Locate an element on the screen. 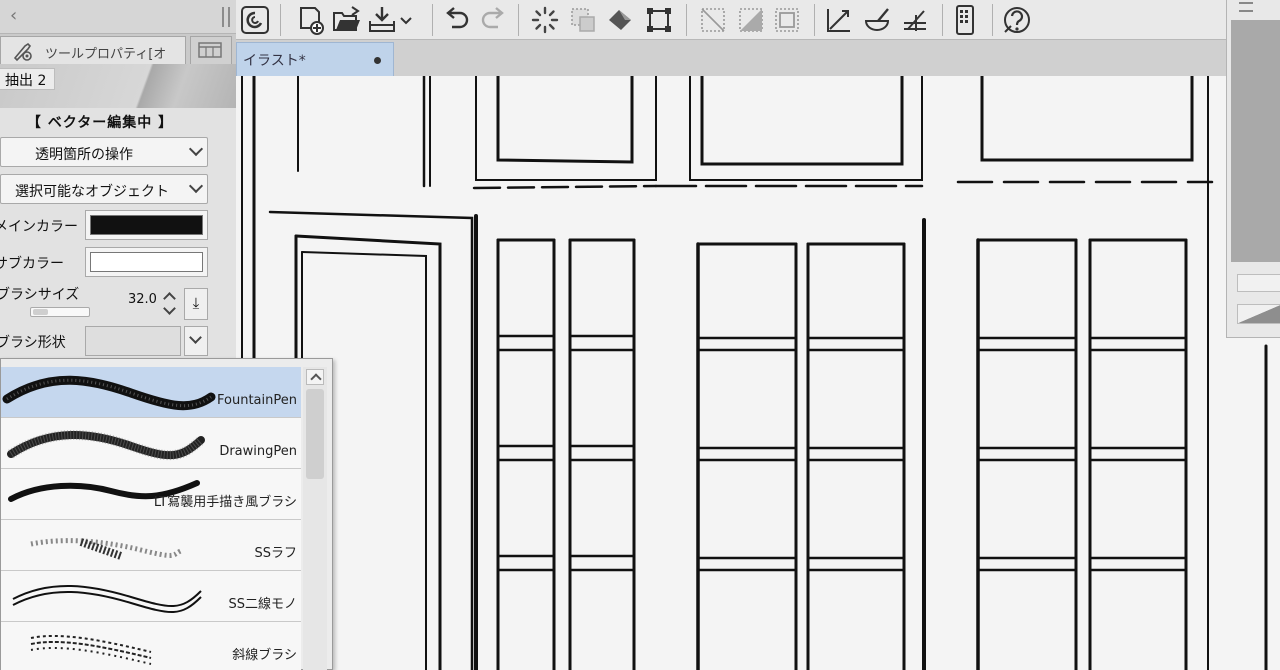 The image size is (1280, 670). ink-snap-button is located at coordinates (877, 20).